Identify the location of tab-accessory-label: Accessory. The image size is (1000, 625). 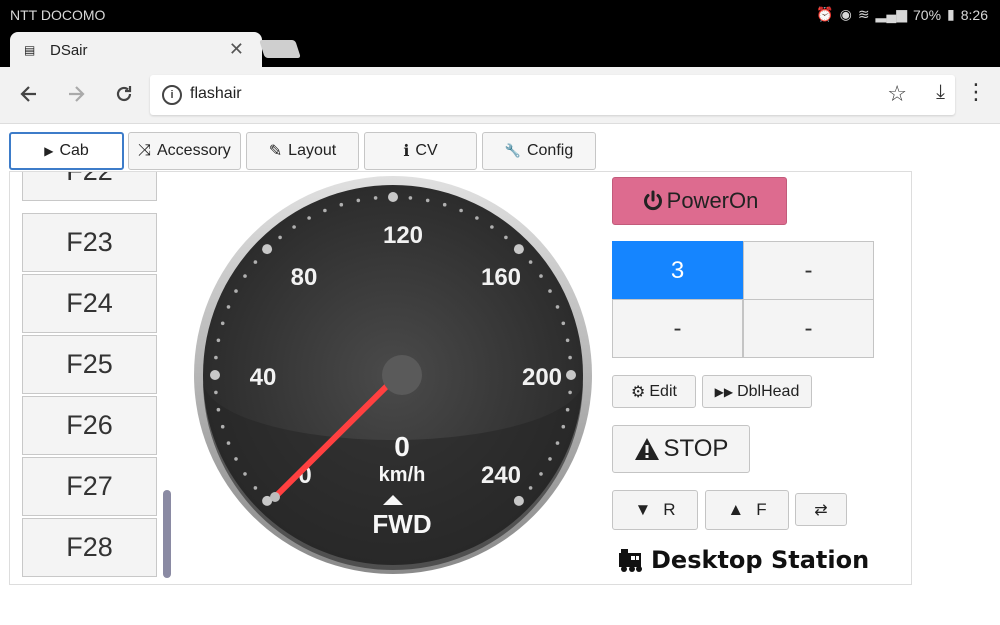
(194, 150).